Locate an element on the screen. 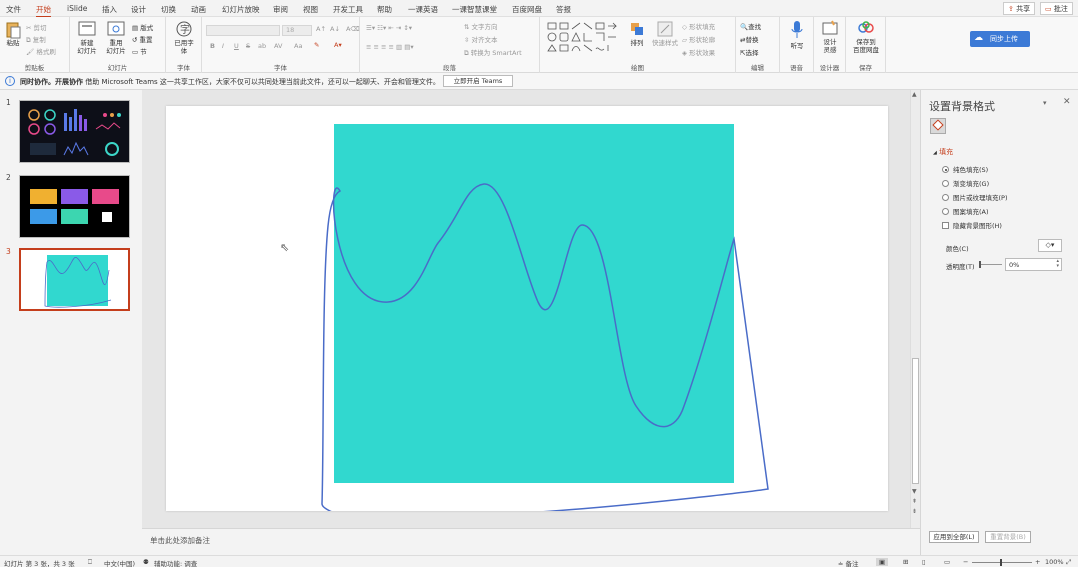  color-picker-button: ◇▾ is located at coordinates (1050, 245).